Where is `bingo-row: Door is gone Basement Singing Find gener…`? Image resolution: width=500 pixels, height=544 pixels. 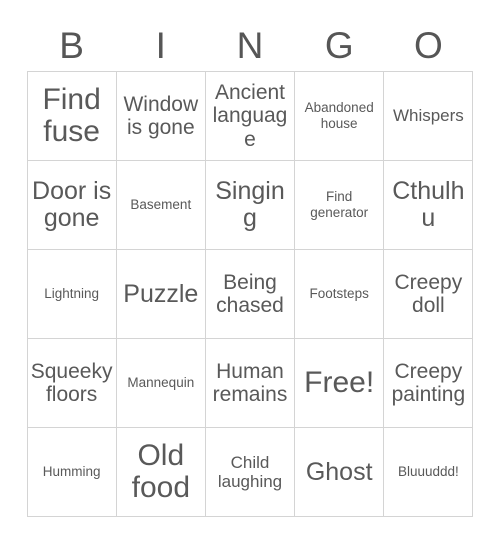 bingo-row: Door is gone Basement Singing Find gener… is located at coordinates (250, 205).